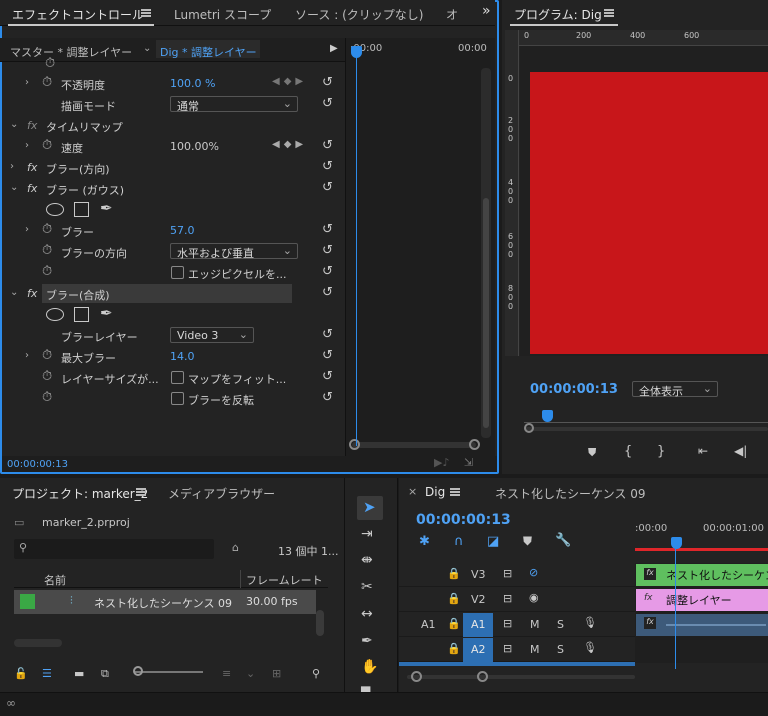 The image size is (768, 716). What do you see at coordinates (412, 491) in the screenshot?
I see `close-icon: ×` at bounding box center [412, 491].